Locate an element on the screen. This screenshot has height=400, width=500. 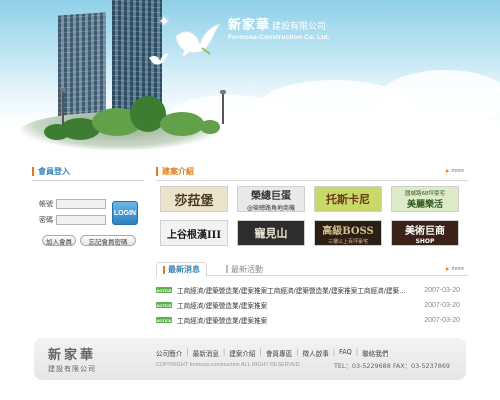
project-subtitle: 國城路68坪豪宅 is located at coordinates (425, 194).